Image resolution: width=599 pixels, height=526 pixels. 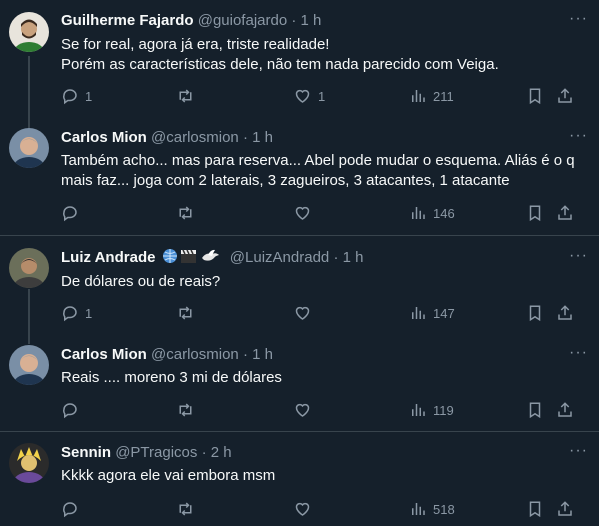 I want to click on reply-icon, so click(x=70, y=214).